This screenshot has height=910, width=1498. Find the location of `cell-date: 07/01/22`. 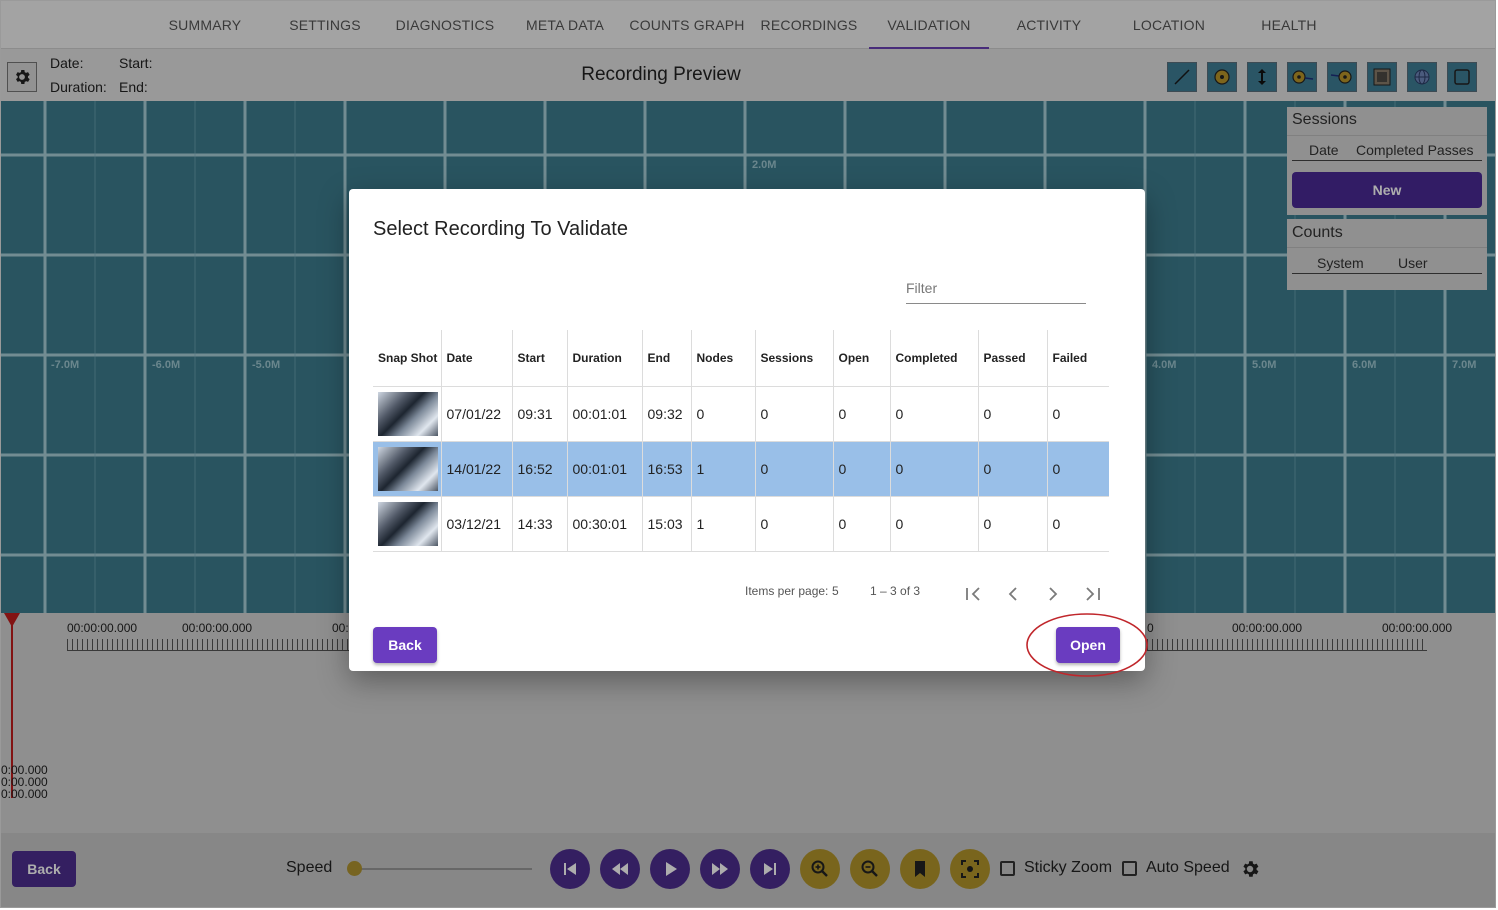

cell-date: 07/01/22 is located at coordinates (477, 414).